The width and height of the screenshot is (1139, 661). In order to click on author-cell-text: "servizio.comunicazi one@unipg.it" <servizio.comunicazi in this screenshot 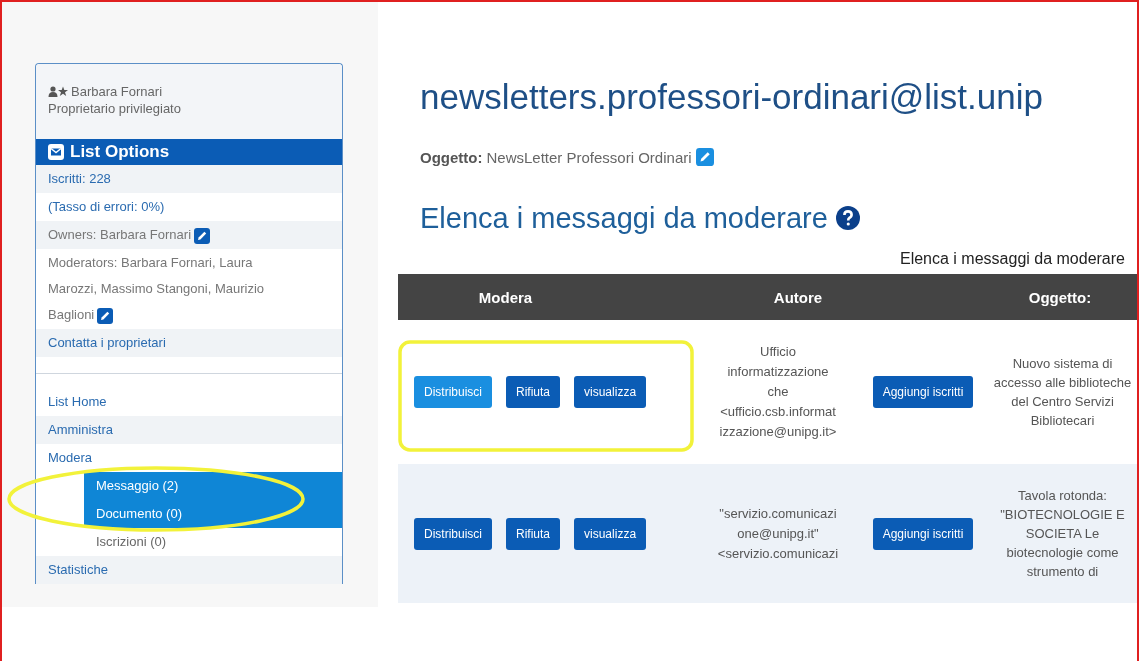, I will do `click(778, 533)`.